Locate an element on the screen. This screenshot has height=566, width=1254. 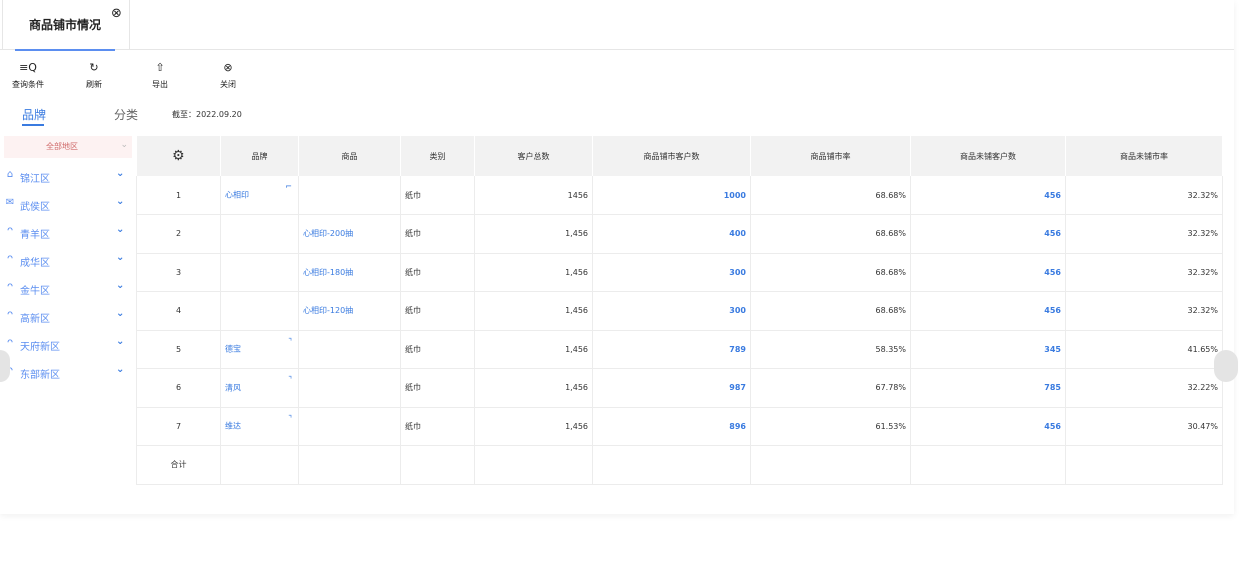
tab-product-coverage: 商品铺市情况 ⊗ is located at coordinates (66, 25).